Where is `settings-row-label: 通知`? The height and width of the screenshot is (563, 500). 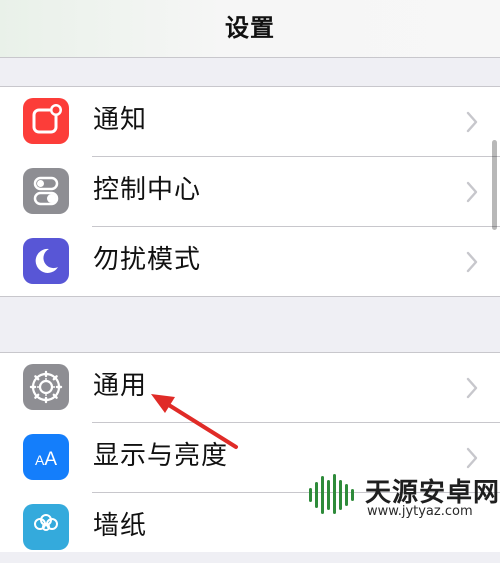 settings-row-label: 通知 is located at coordinates (120, 120).